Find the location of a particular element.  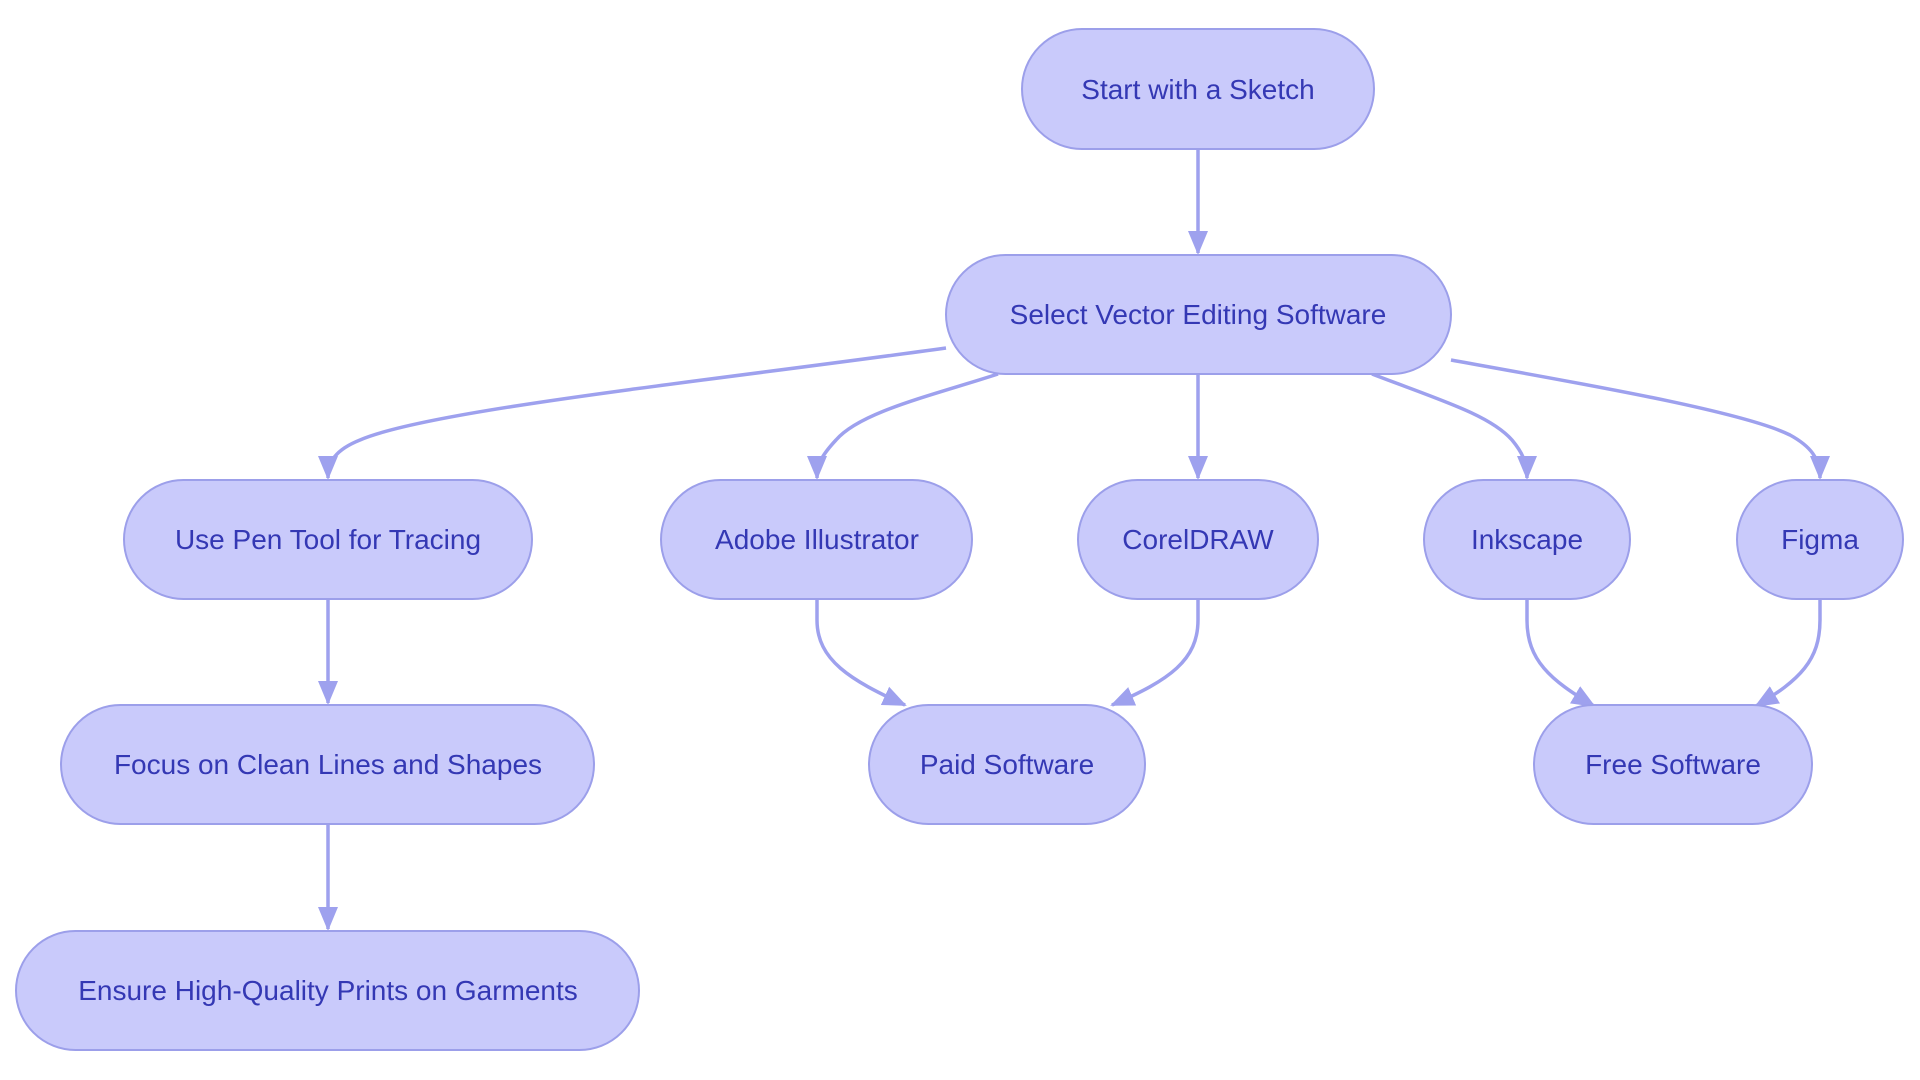

node-adobe-label: Adobe Illustrator is located at coordinates (817, 539).